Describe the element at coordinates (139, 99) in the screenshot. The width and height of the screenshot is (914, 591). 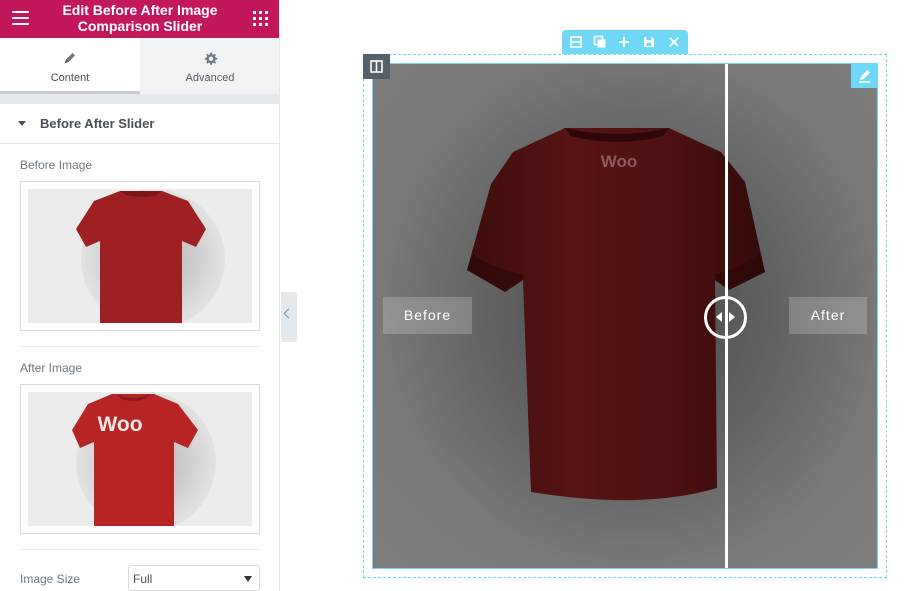
I see `panel-divider` at that location.